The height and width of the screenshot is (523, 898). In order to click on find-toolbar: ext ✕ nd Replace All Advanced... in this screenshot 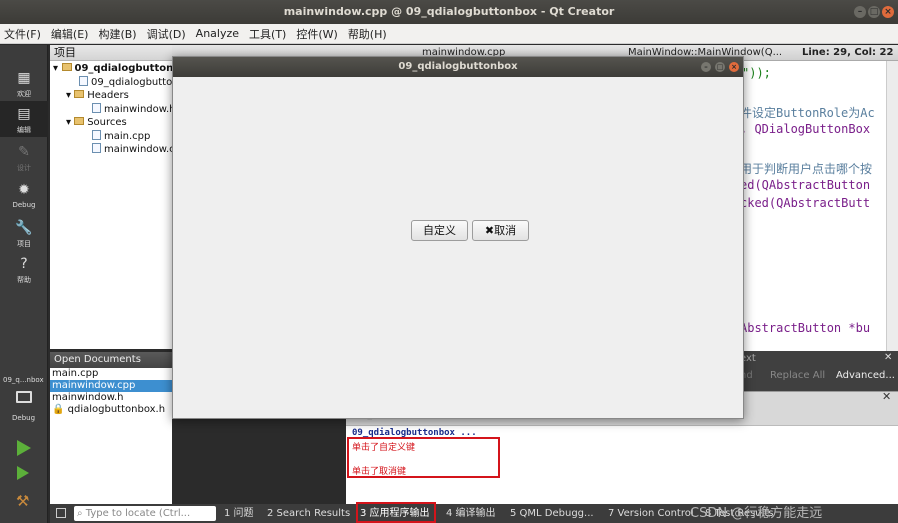, I will do `click(819, 371)`.